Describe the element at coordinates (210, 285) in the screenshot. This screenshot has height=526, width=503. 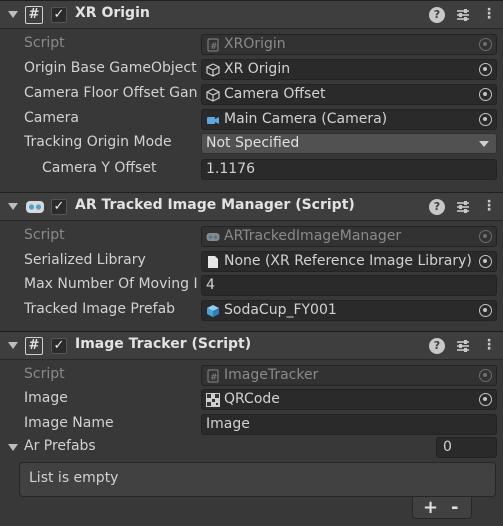
I see `field-value: 4` at that location.